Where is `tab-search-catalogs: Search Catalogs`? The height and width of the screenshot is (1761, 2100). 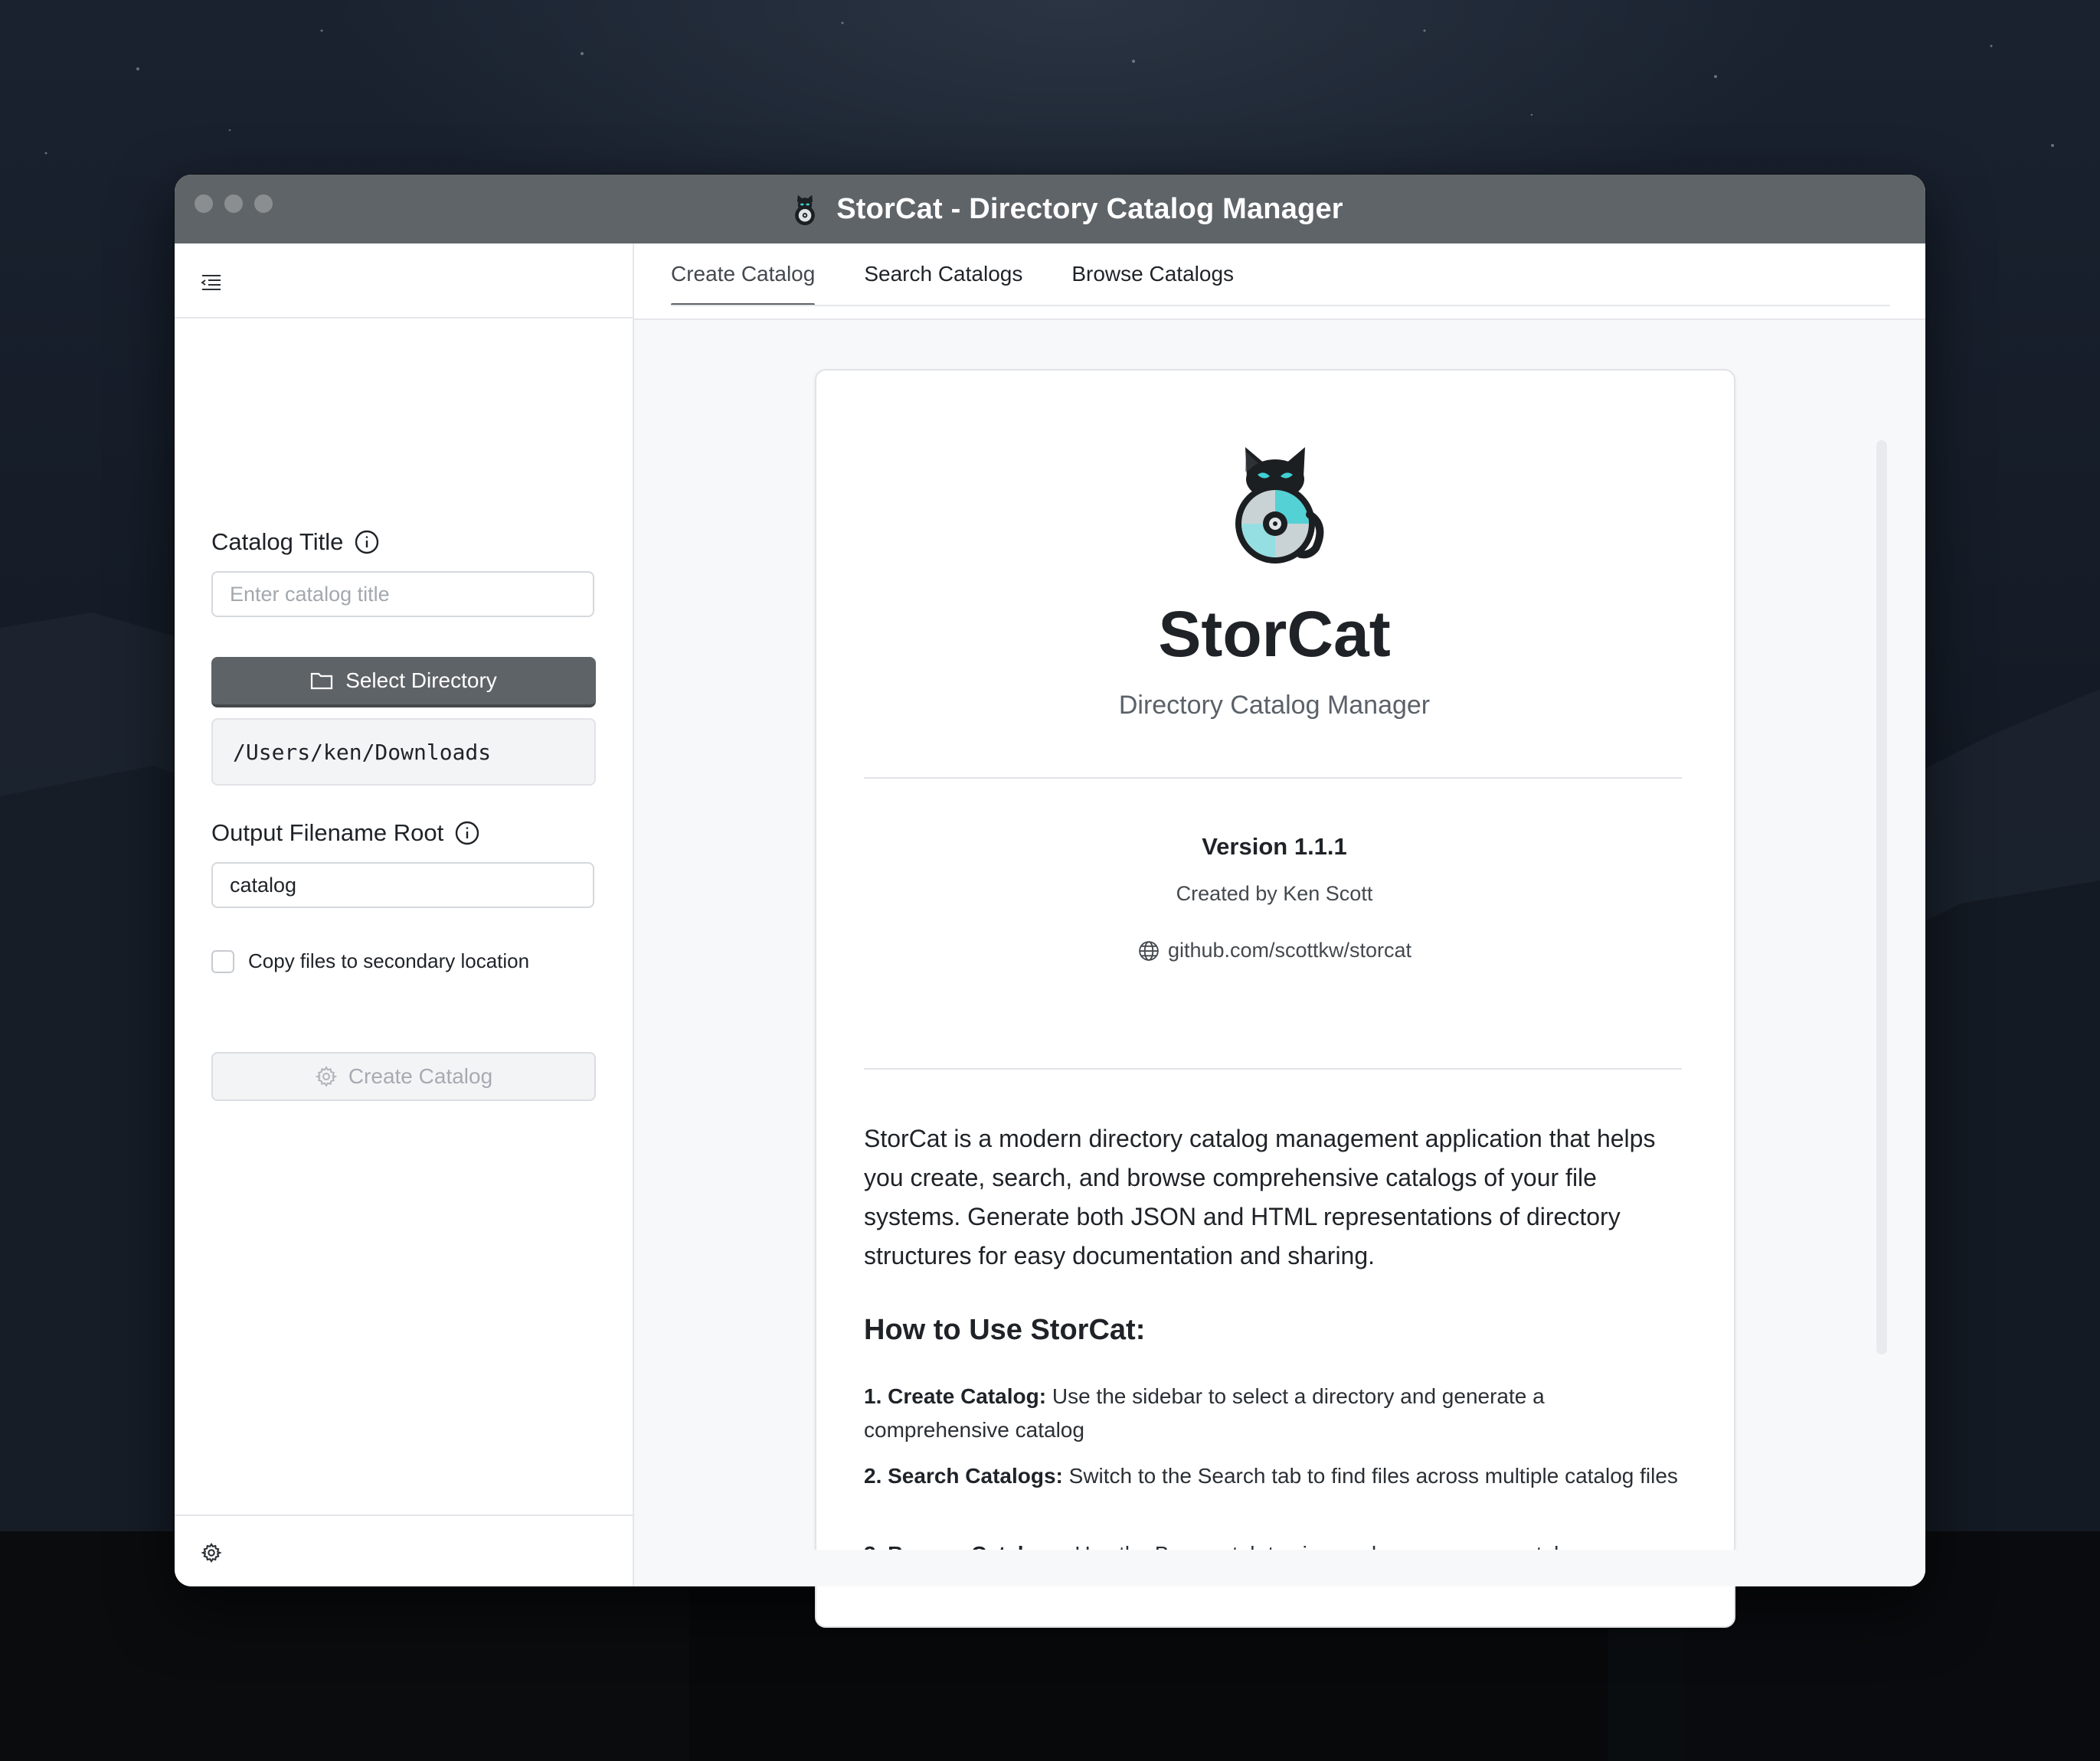 tab-search-catalogs: Search Catalogs is located at coordinates (943, 274).